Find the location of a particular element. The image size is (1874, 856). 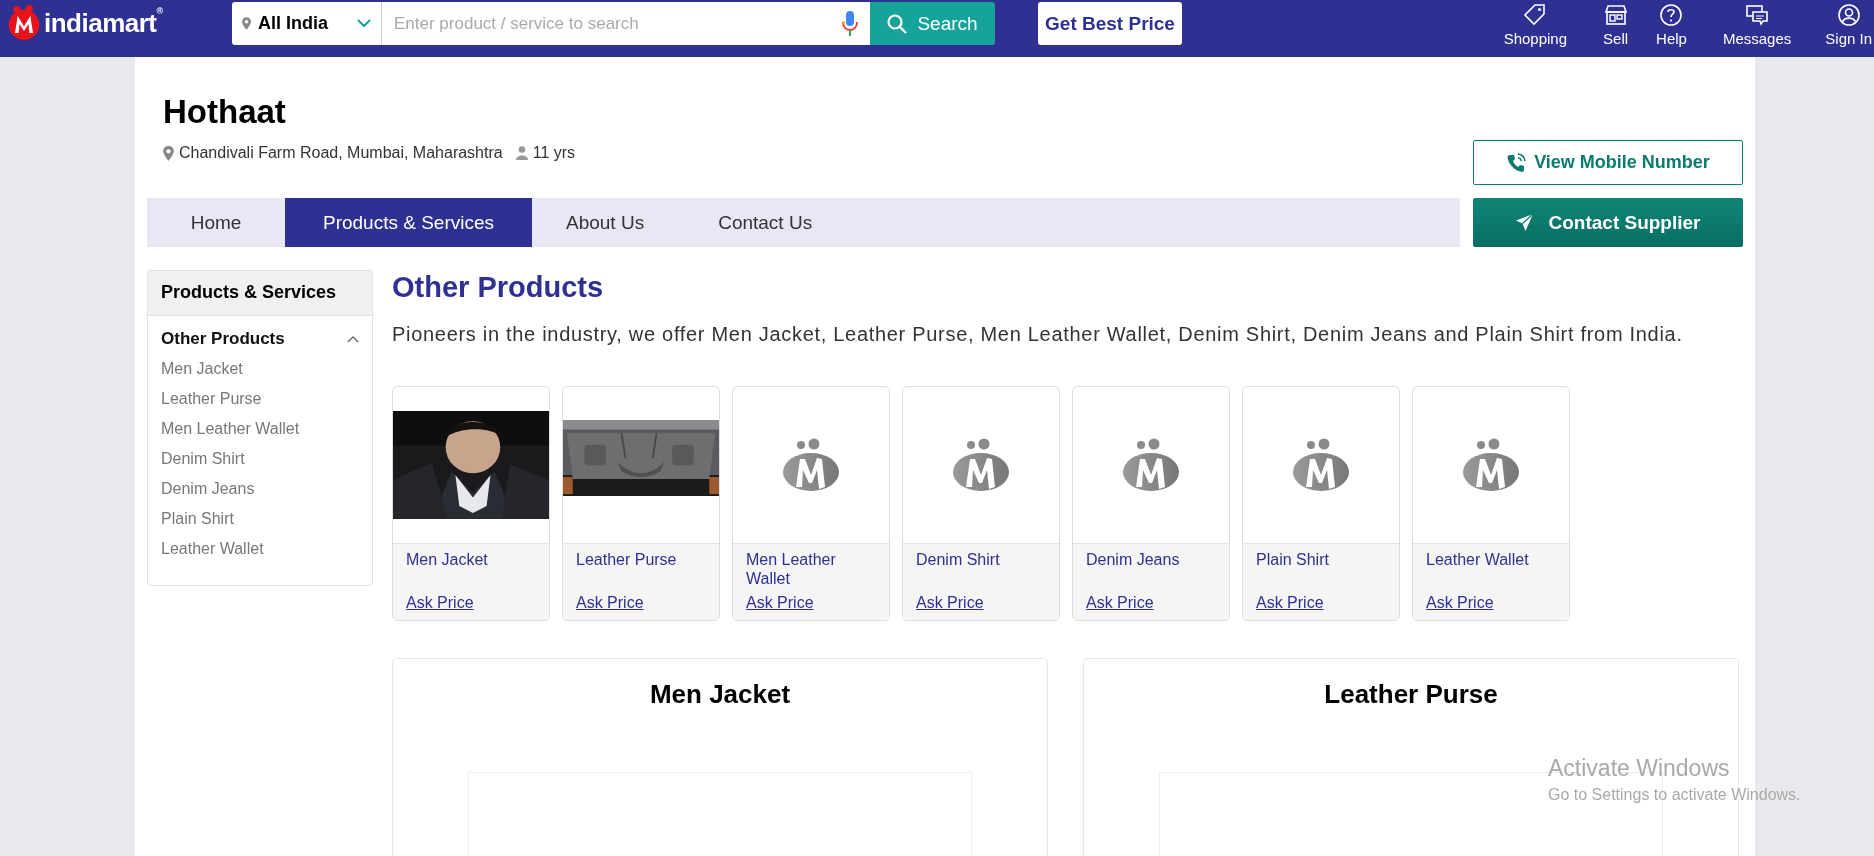

sidebar-item: Plain Shirt is located at coordinates (260, 519).